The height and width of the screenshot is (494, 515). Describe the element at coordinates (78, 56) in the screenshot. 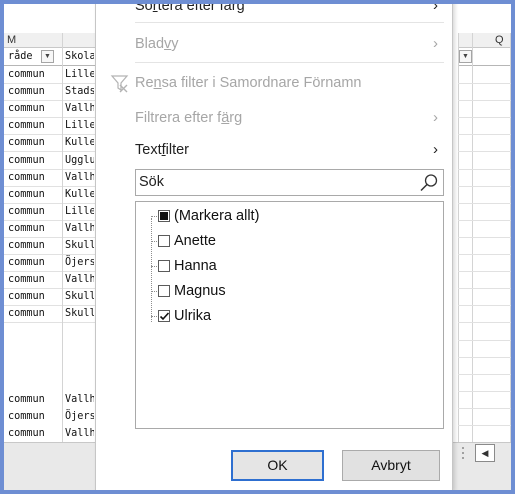

I see `header-cell-skola: Skola/` at that location.